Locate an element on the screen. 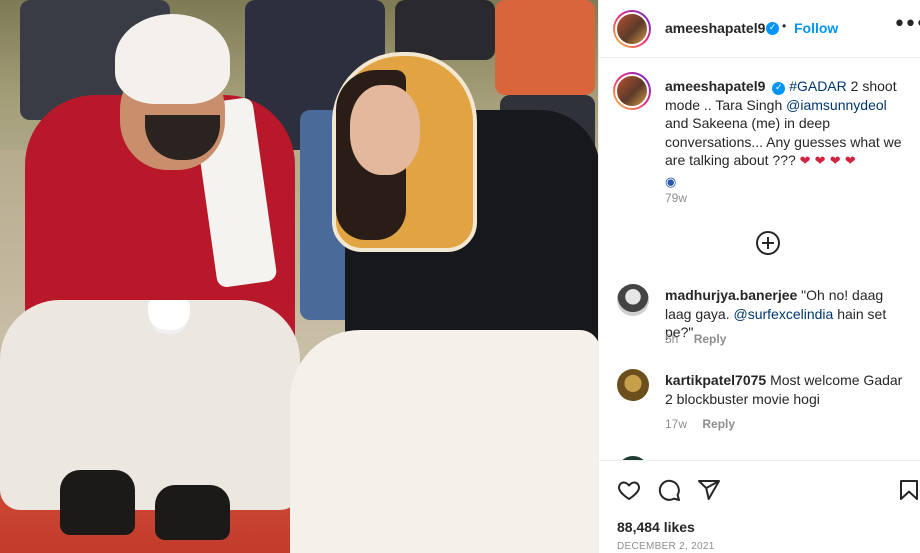 Image resolution: width=920 pixels, height=553 pixels. add-comment-icon is located at coordinates (768, 243).